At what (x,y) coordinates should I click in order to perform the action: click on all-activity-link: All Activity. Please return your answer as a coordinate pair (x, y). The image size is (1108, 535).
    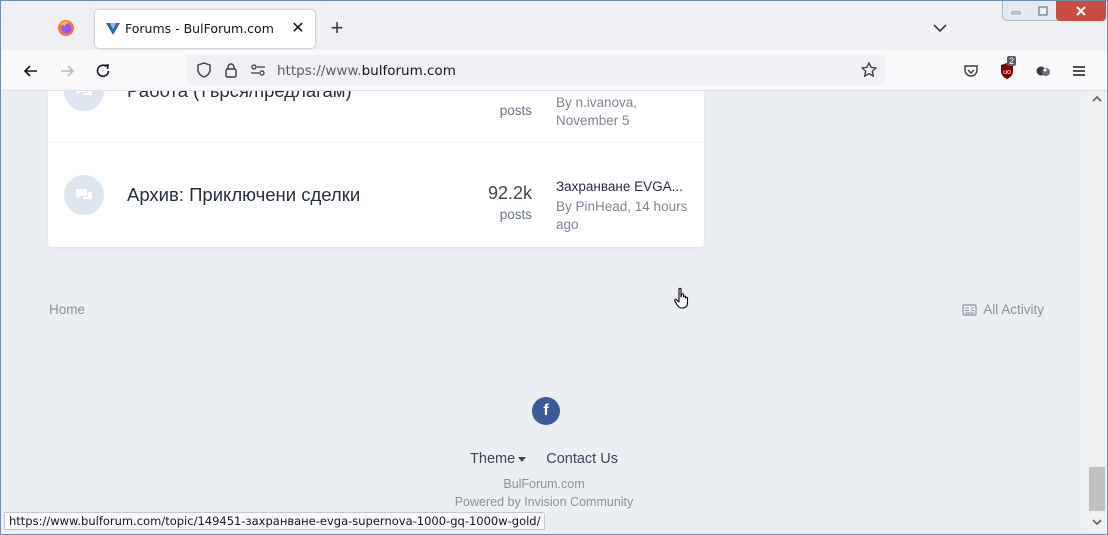
    Looking at the image, I should click on (1003, 309).